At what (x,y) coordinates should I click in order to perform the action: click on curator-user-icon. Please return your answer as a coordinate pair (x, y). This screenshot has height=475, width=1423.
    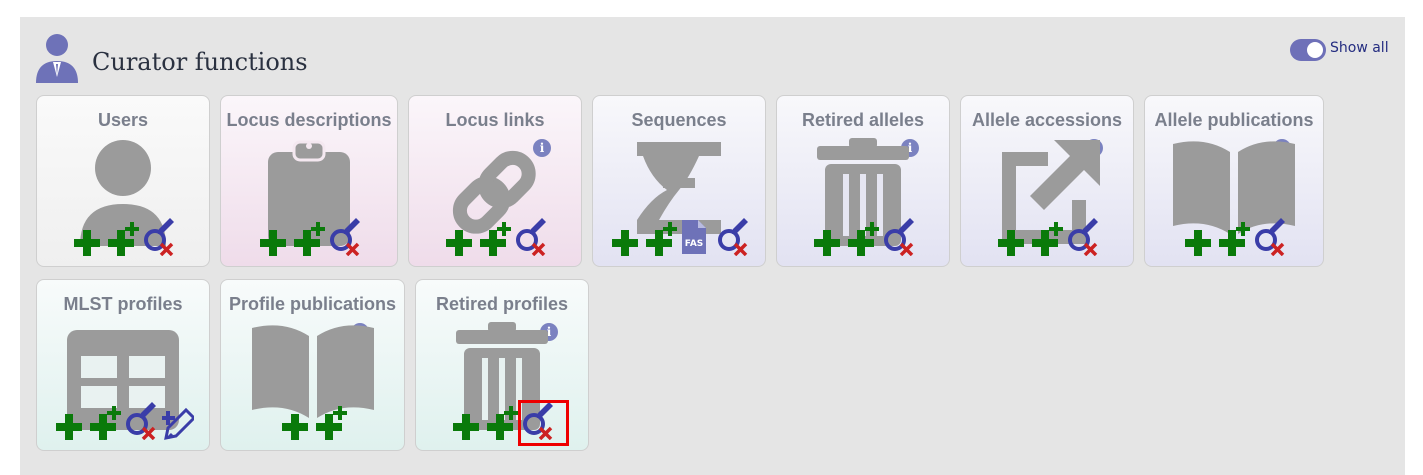
    Looking at the image, I should click on (57, 58).